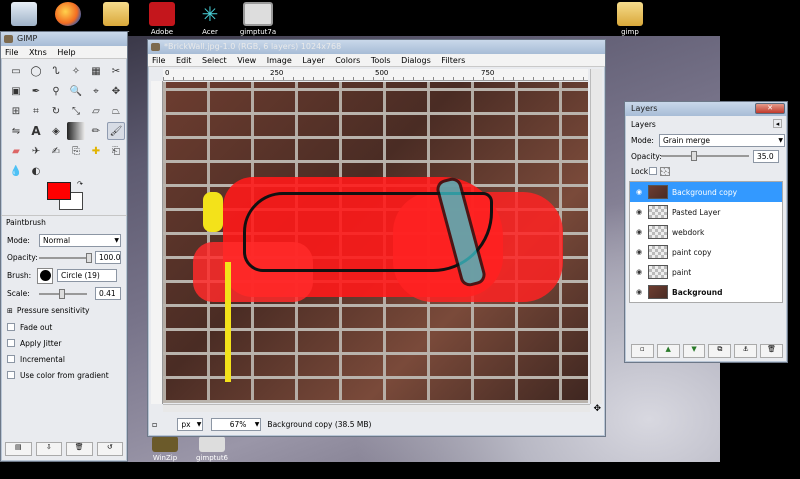 The height and width of the screenshot is (479, 800). Describe the element at coordinates (665, 171) in the screenshot. I see `lock-alpha-icon` at that location.